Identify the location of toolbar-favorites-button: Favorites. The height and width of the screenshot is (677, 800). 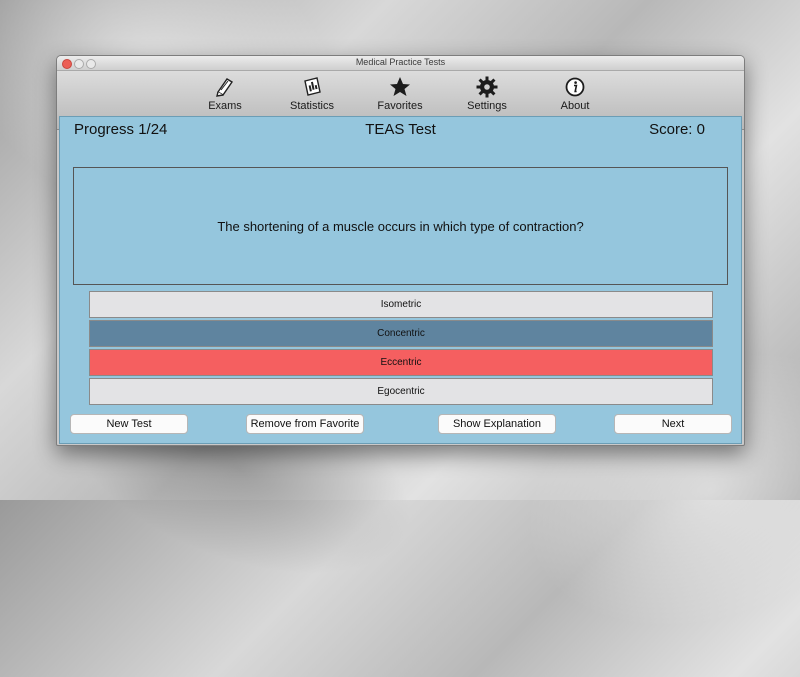
(400, 93).